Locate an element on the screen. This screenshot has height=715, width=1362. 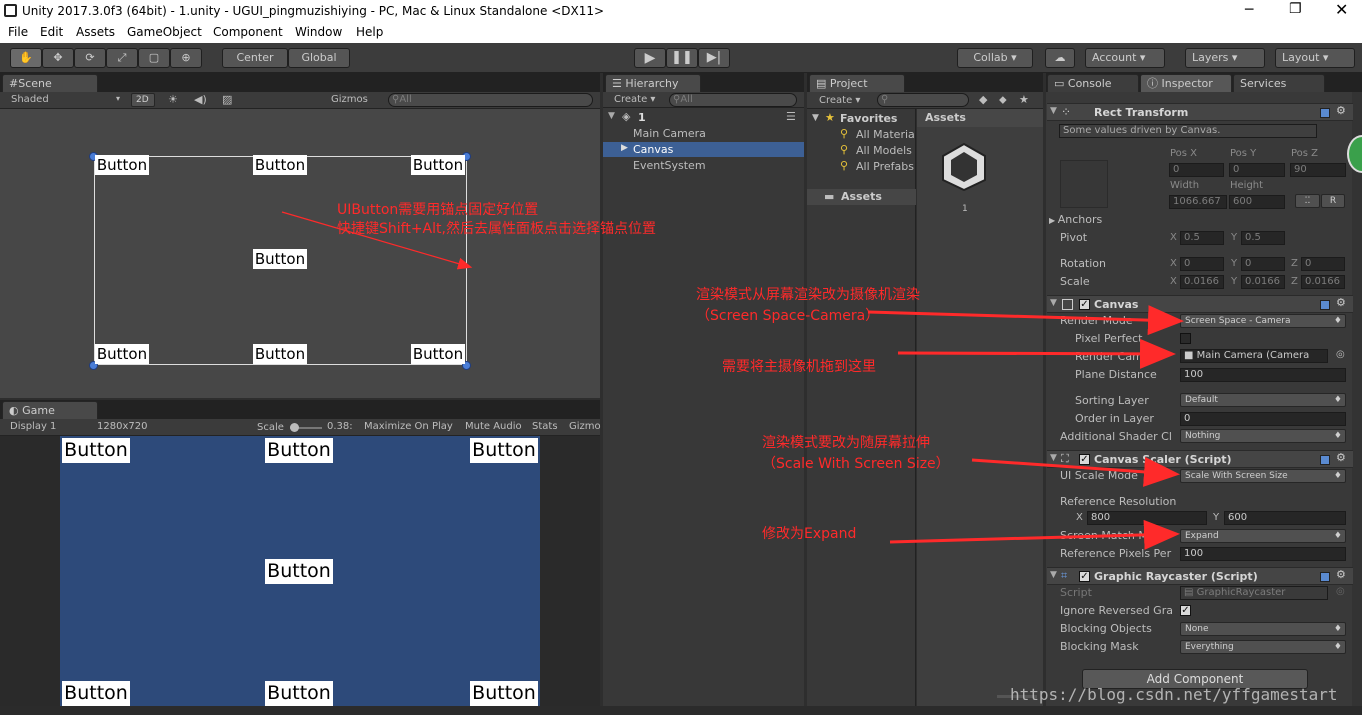
annotation-camera: 需要将主摄像机拖到这里 is located at coordinates (799, 367).